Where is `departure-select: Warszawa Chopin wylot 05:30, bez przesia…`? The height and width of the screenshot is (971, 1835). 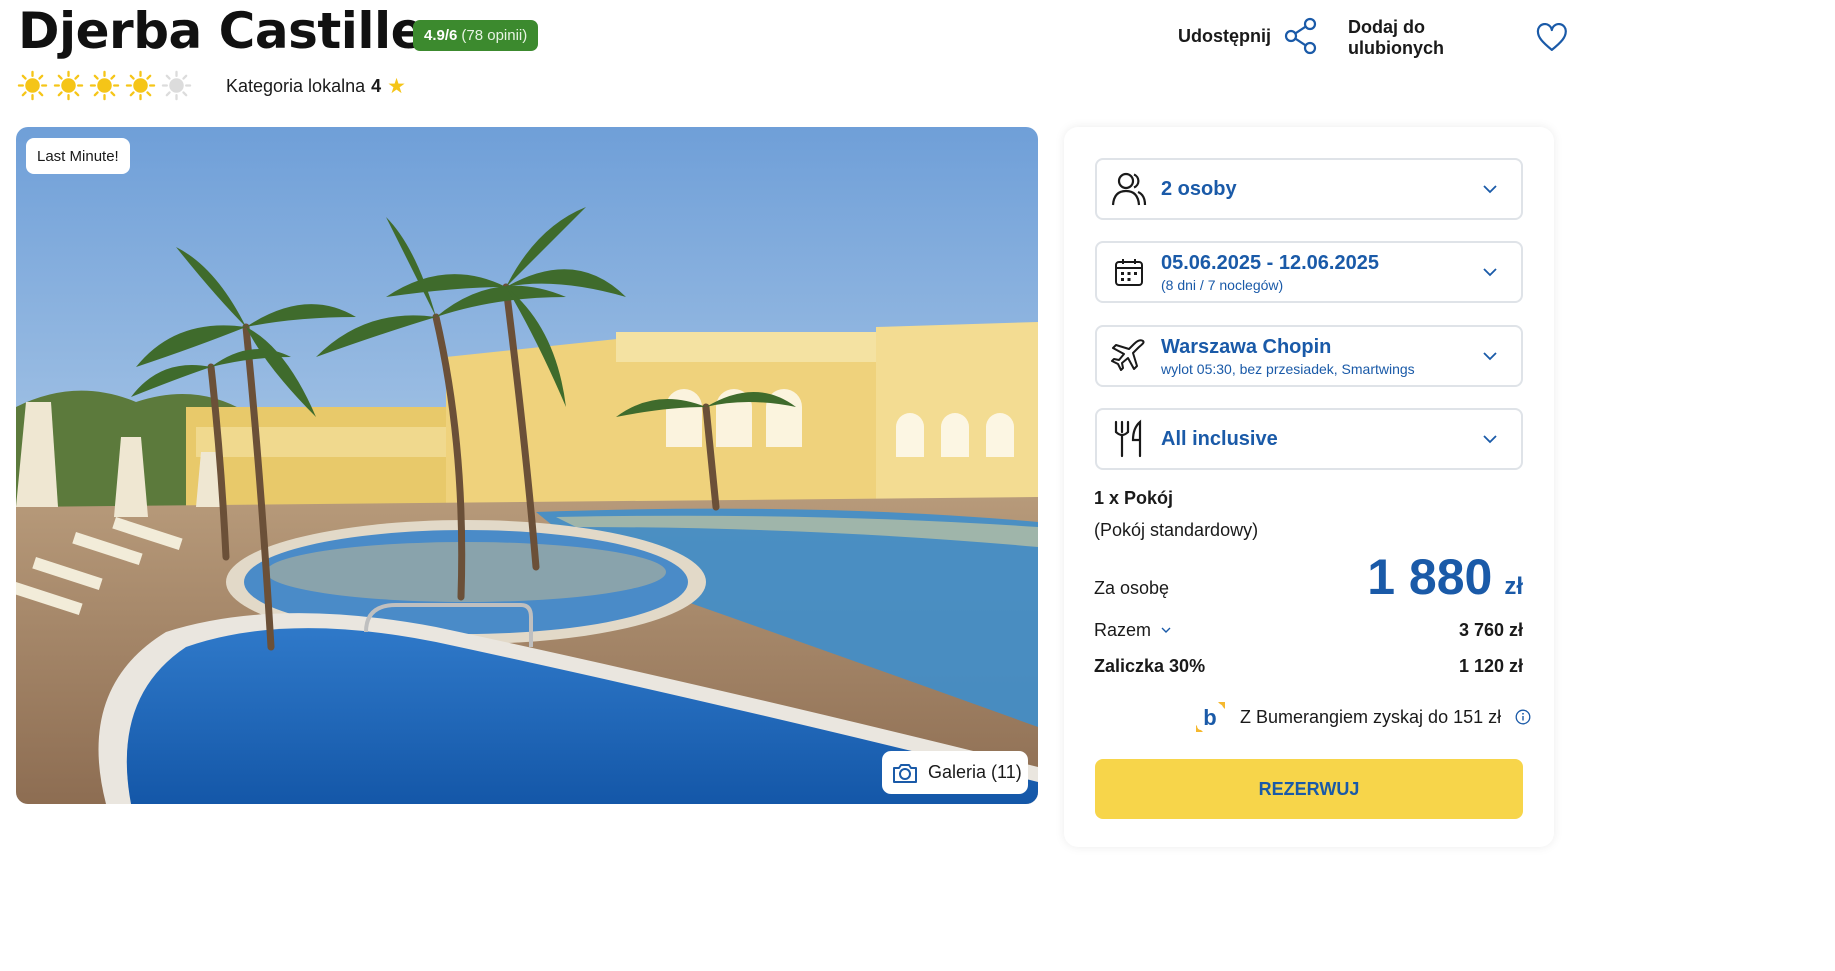
departure-select: Warszawa Chopin wylot 05:30, bez przesia… is located at coordinates (1309, 356).